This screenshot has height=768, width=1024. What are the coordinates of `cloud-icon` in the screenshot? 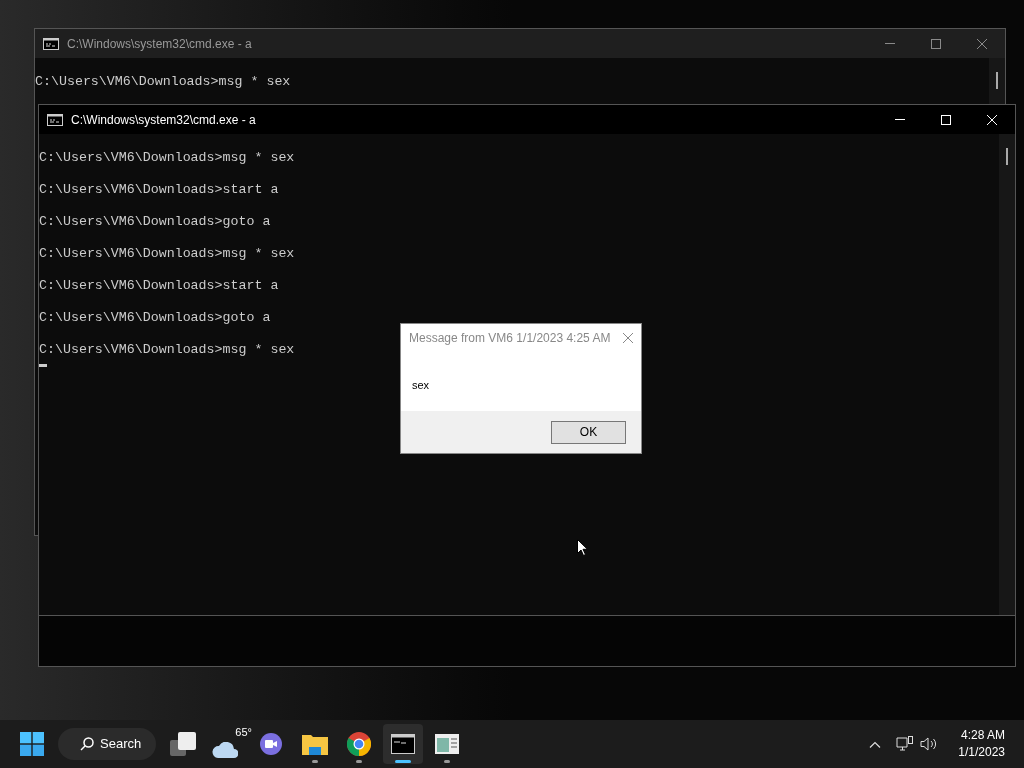 It's located at (225, 750).